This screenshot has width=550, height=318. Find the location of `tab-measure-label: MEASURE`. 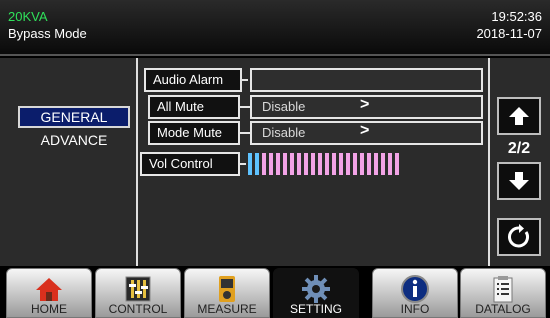

tab-measure-label: MEASURE is located at coordinates (227, 309).